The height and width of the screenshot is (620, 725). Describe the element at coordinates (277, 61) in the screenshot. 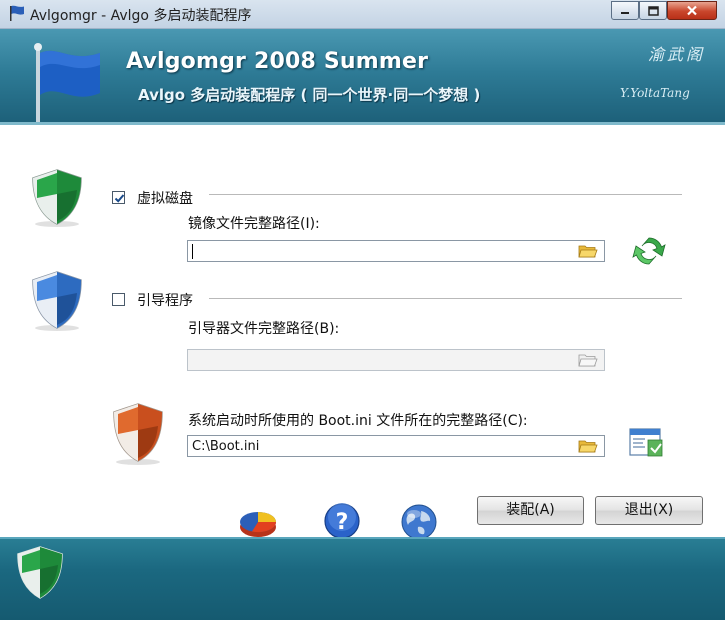

I see `banner-title: Avlgomgr 2008 Summer` at that location.